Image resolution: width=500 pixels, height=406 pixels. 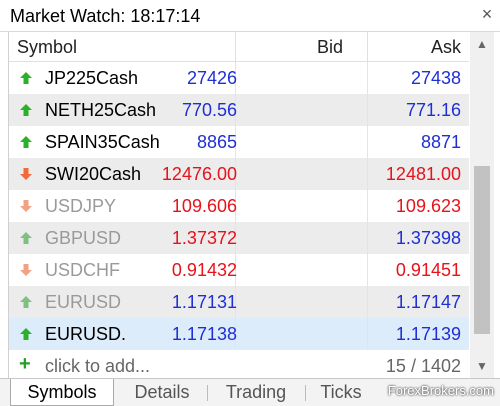 I want to click on table-row: EURUSD. 1.17138 1.17139, so click(x=239, y=334).